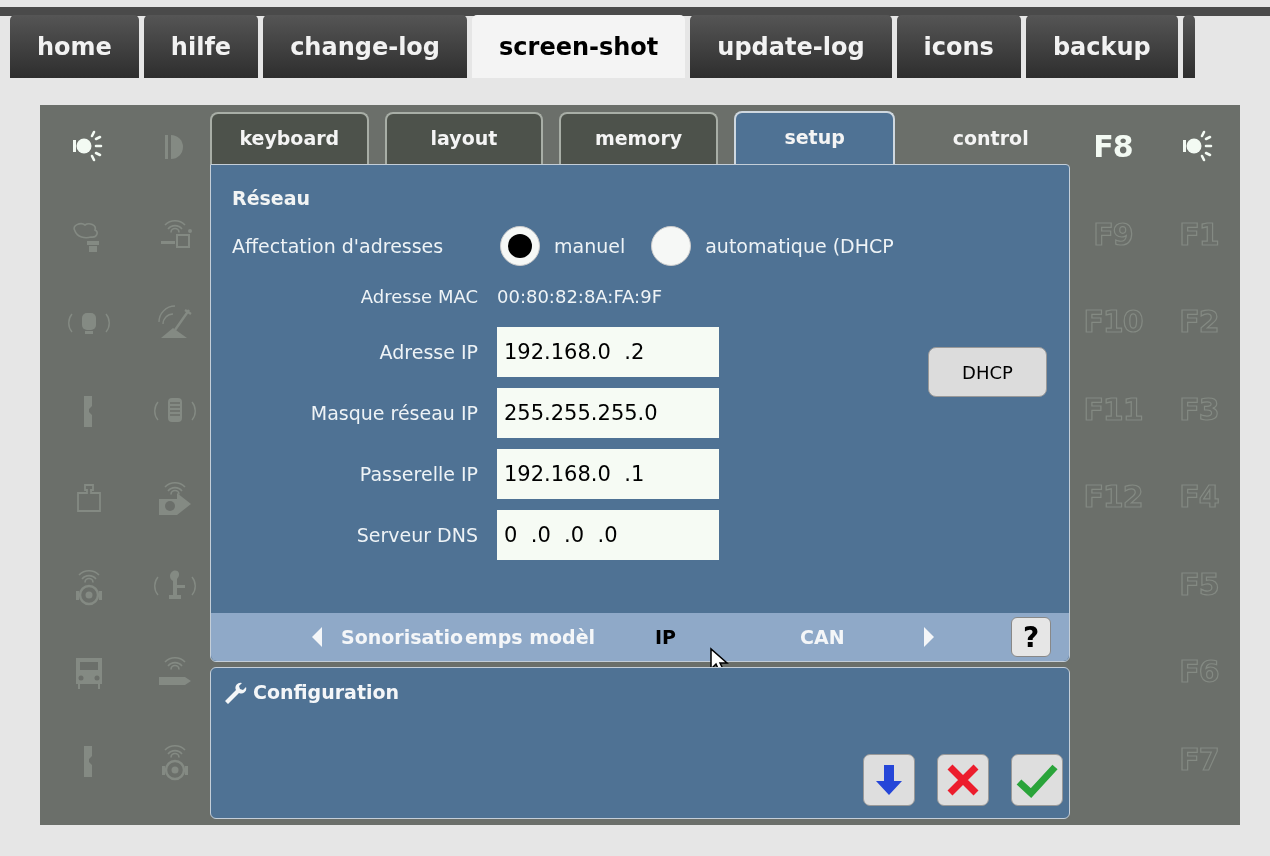  I want to click on input-field: 0 .0 .0 .0, so click(608, 535).